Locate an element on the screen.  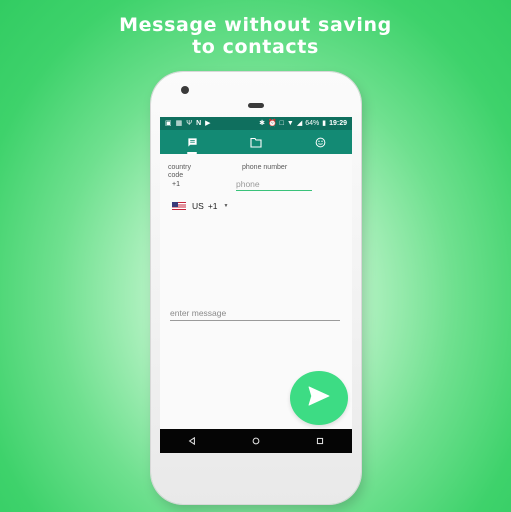
clock-text: 19:29 is located at coordinates (338, 123).